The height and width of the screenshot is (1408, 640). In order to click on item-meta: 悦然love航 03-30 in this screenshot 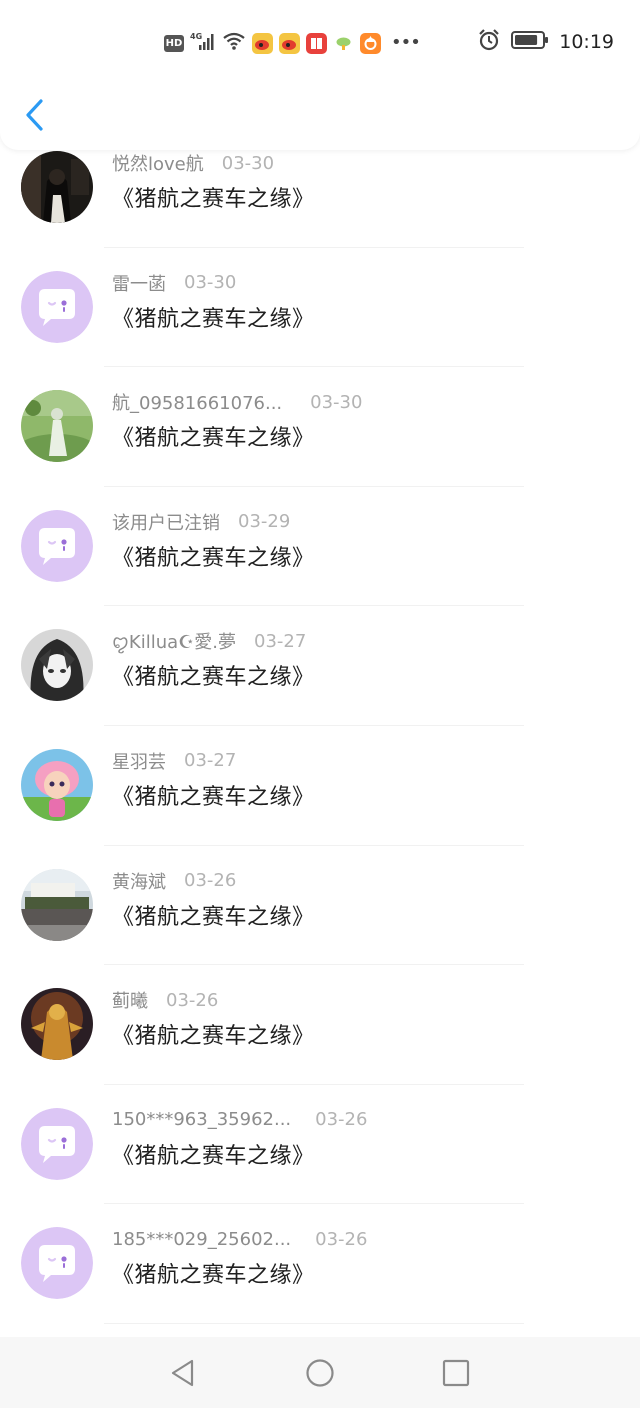, I will do `click(193, 163)`.